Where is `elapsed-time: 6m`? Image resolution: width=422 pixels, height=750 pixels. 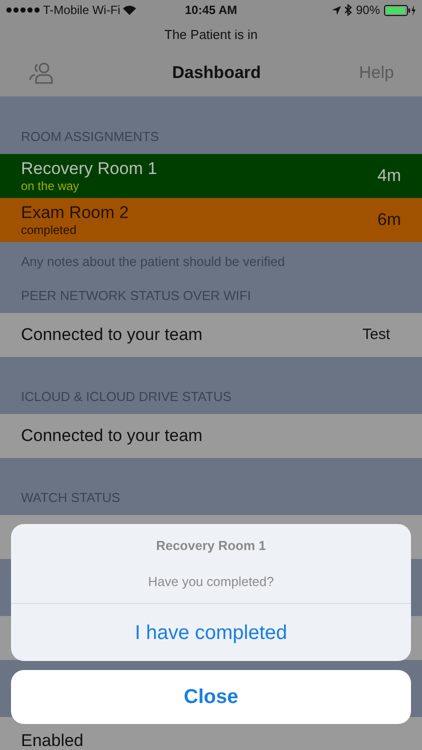 elapsed-time: 6m is located at coordinates (389, 220).